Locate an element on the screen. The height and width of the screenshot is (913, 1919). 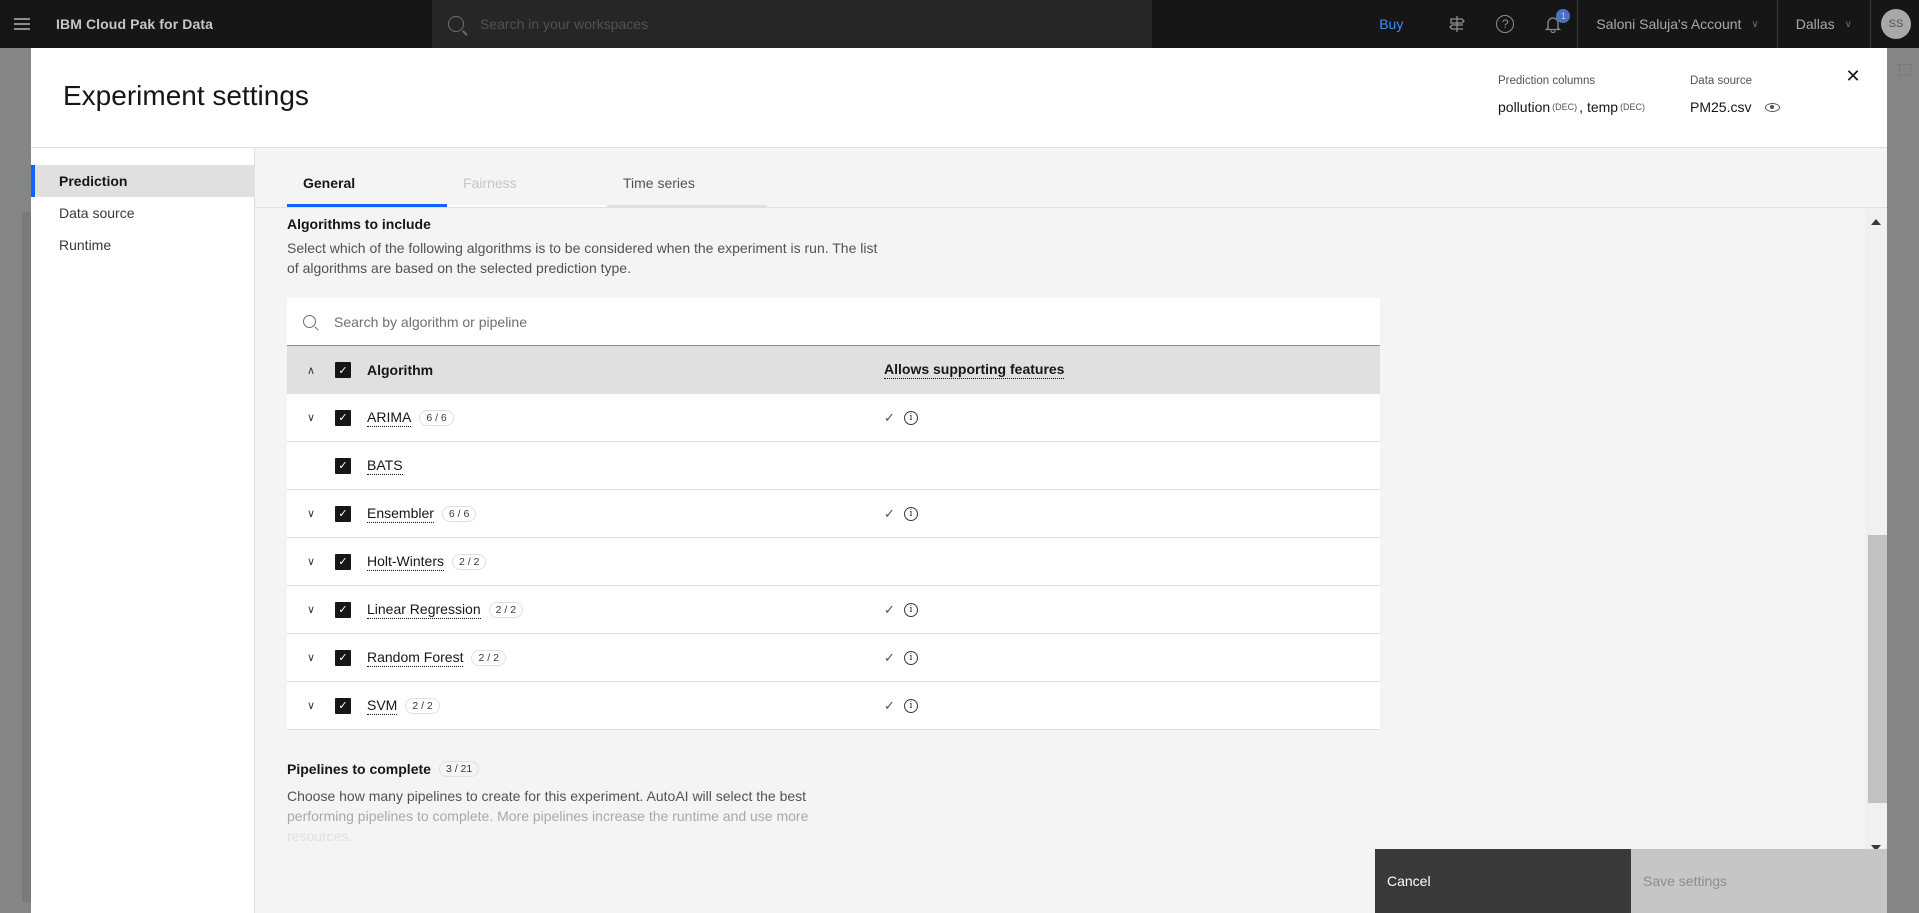
signpost-button is located at coordinates (1457, 24).